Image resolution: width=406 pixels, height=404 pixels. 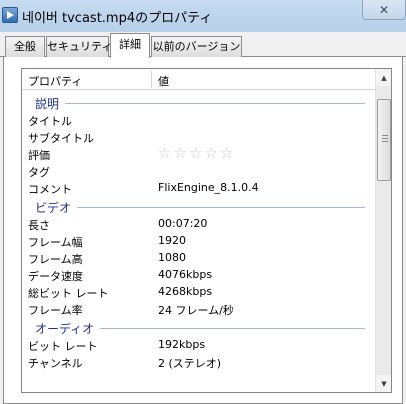 I want to click on tab-strip: 全般 セキュリティ 詳細 以前のバージョン, so click(x=203, y=45).